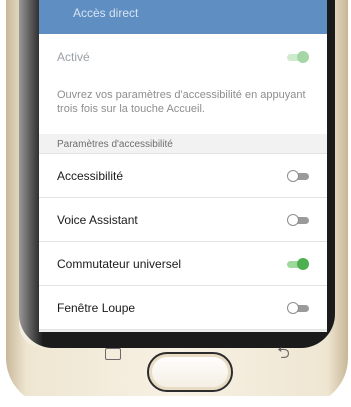 This screenshot has width=351, height=407. I want to click on header-title: Accès direct, so click(106, 13).